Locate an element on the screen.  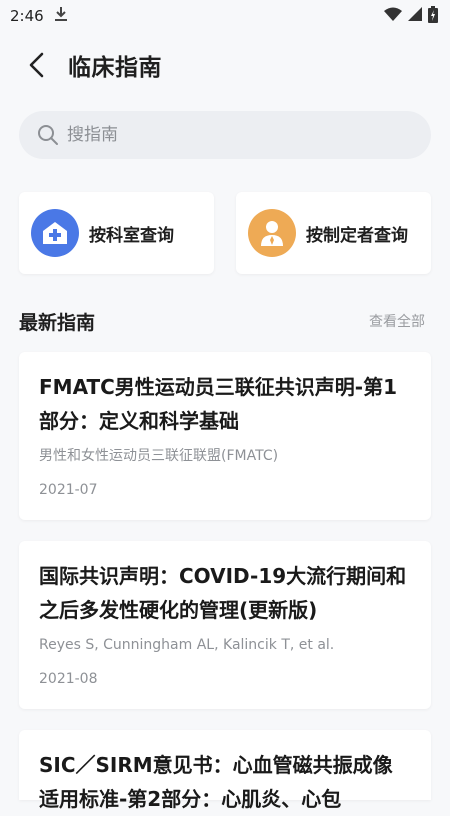
query-by-author-button: 按制定者查询 is located at coordinates (333, 233).